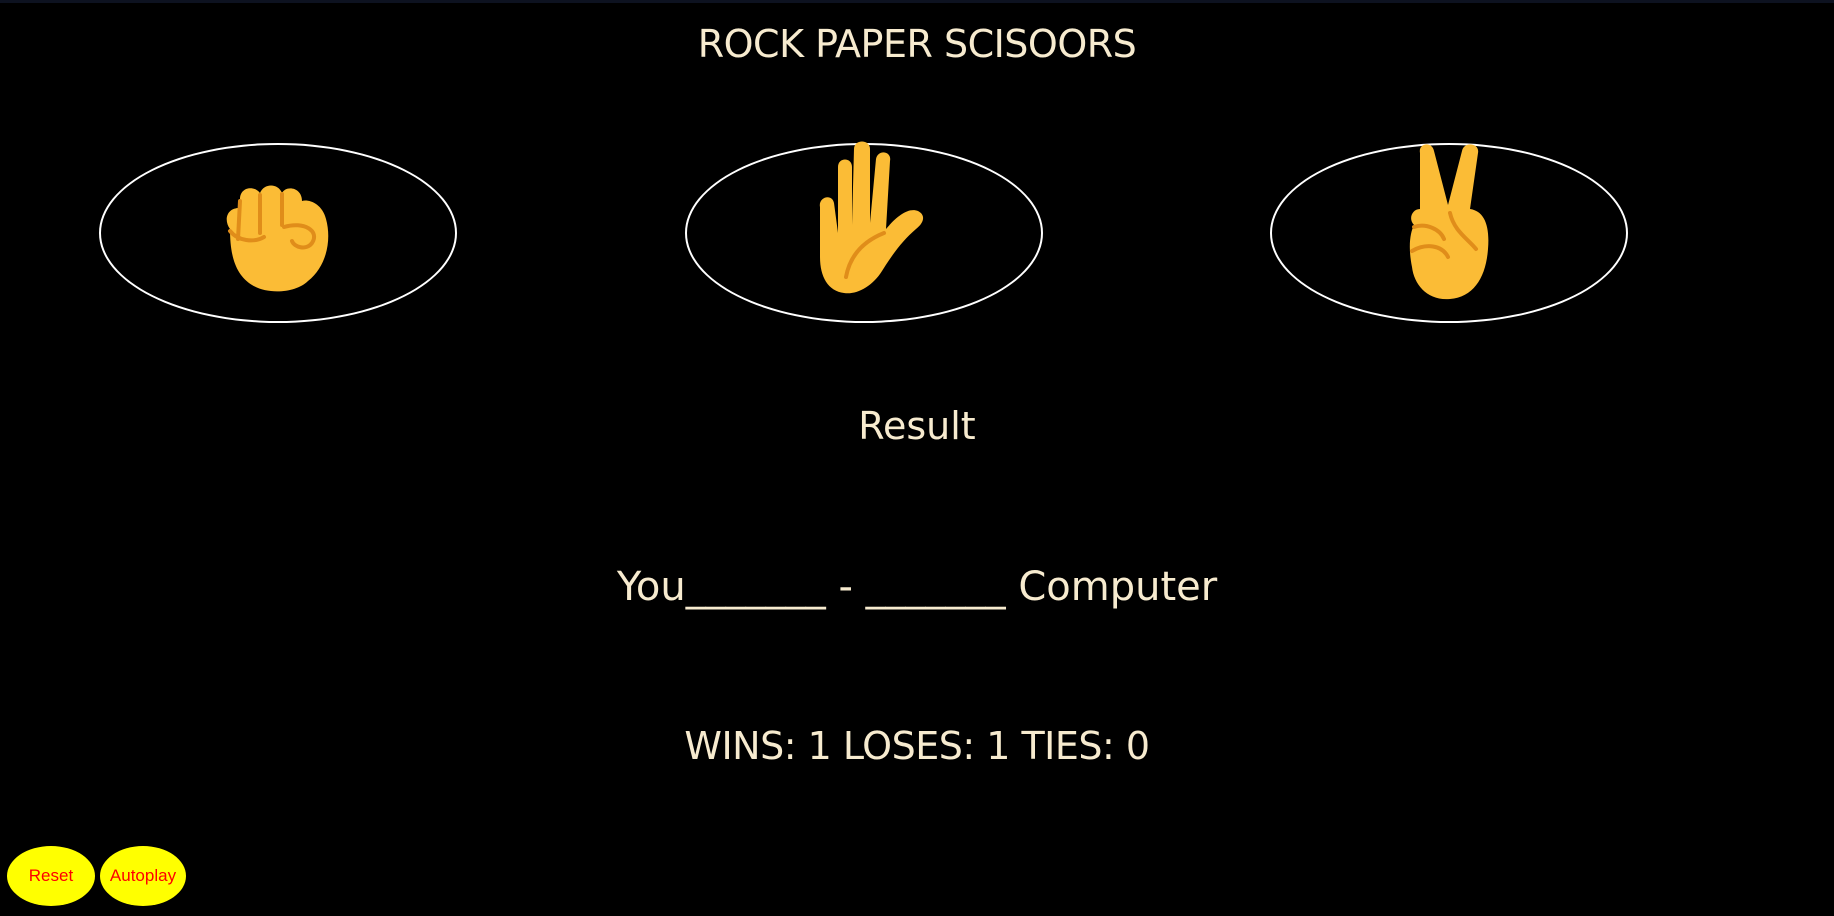 This screenshot has width=1834, height=916. Describe the element at coordinates (917, 1) in the screenshot. I see `top-border` at that location.